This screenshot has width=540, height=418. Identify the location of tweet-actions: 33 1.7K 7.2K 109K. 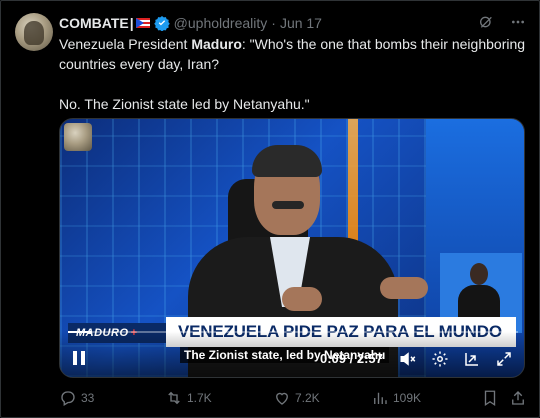
(294, 398).